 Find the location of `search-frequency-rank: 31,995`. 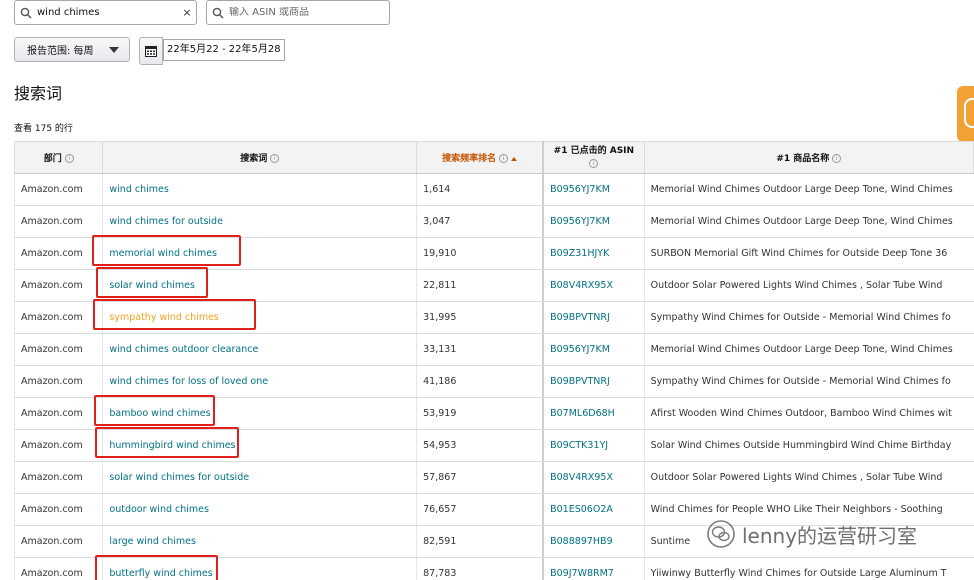

search-frequency-rank: 31,995 is located at coordinates (480, 317).